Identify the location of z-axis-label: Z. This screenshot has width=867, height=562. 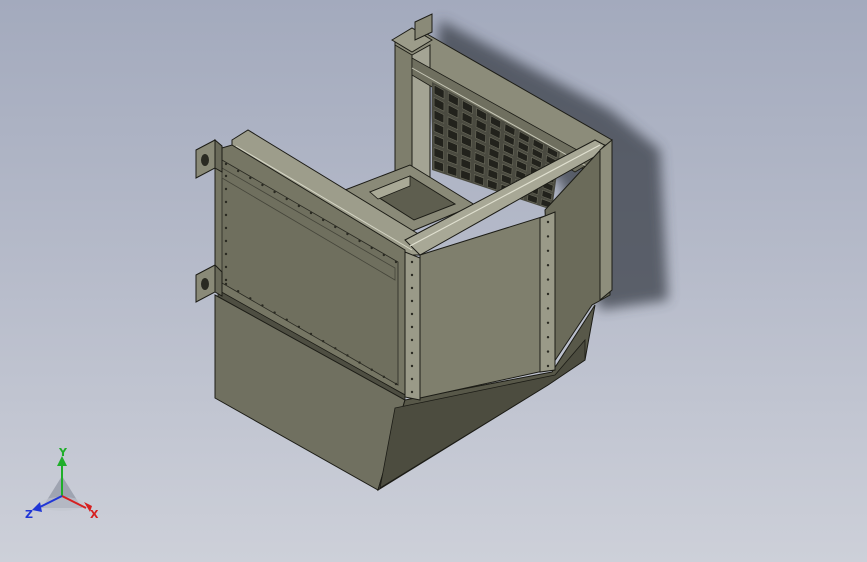
(29, 514).